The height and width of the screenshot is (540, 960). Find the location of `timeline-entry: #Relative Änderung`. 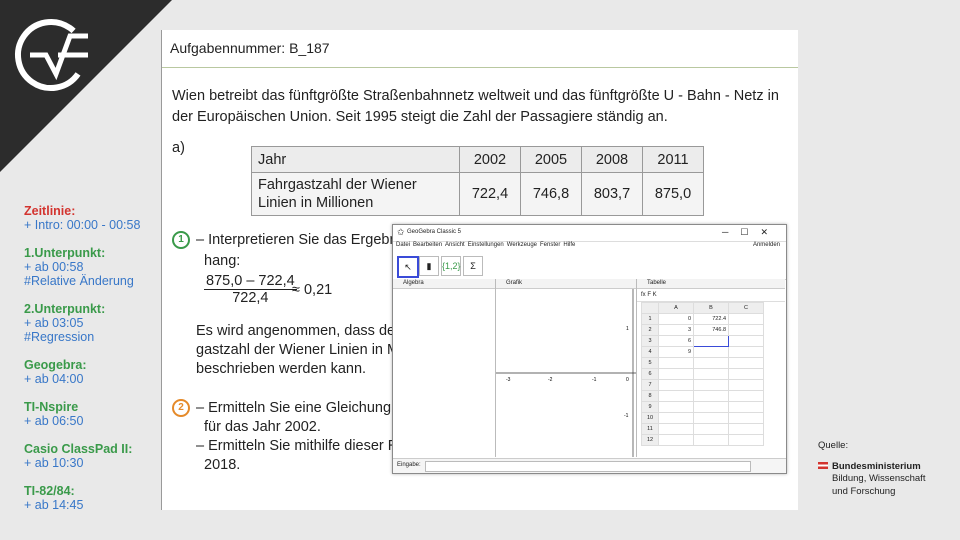

timeline-entry: #Relative Änderung is located at coordinates (79, 281).